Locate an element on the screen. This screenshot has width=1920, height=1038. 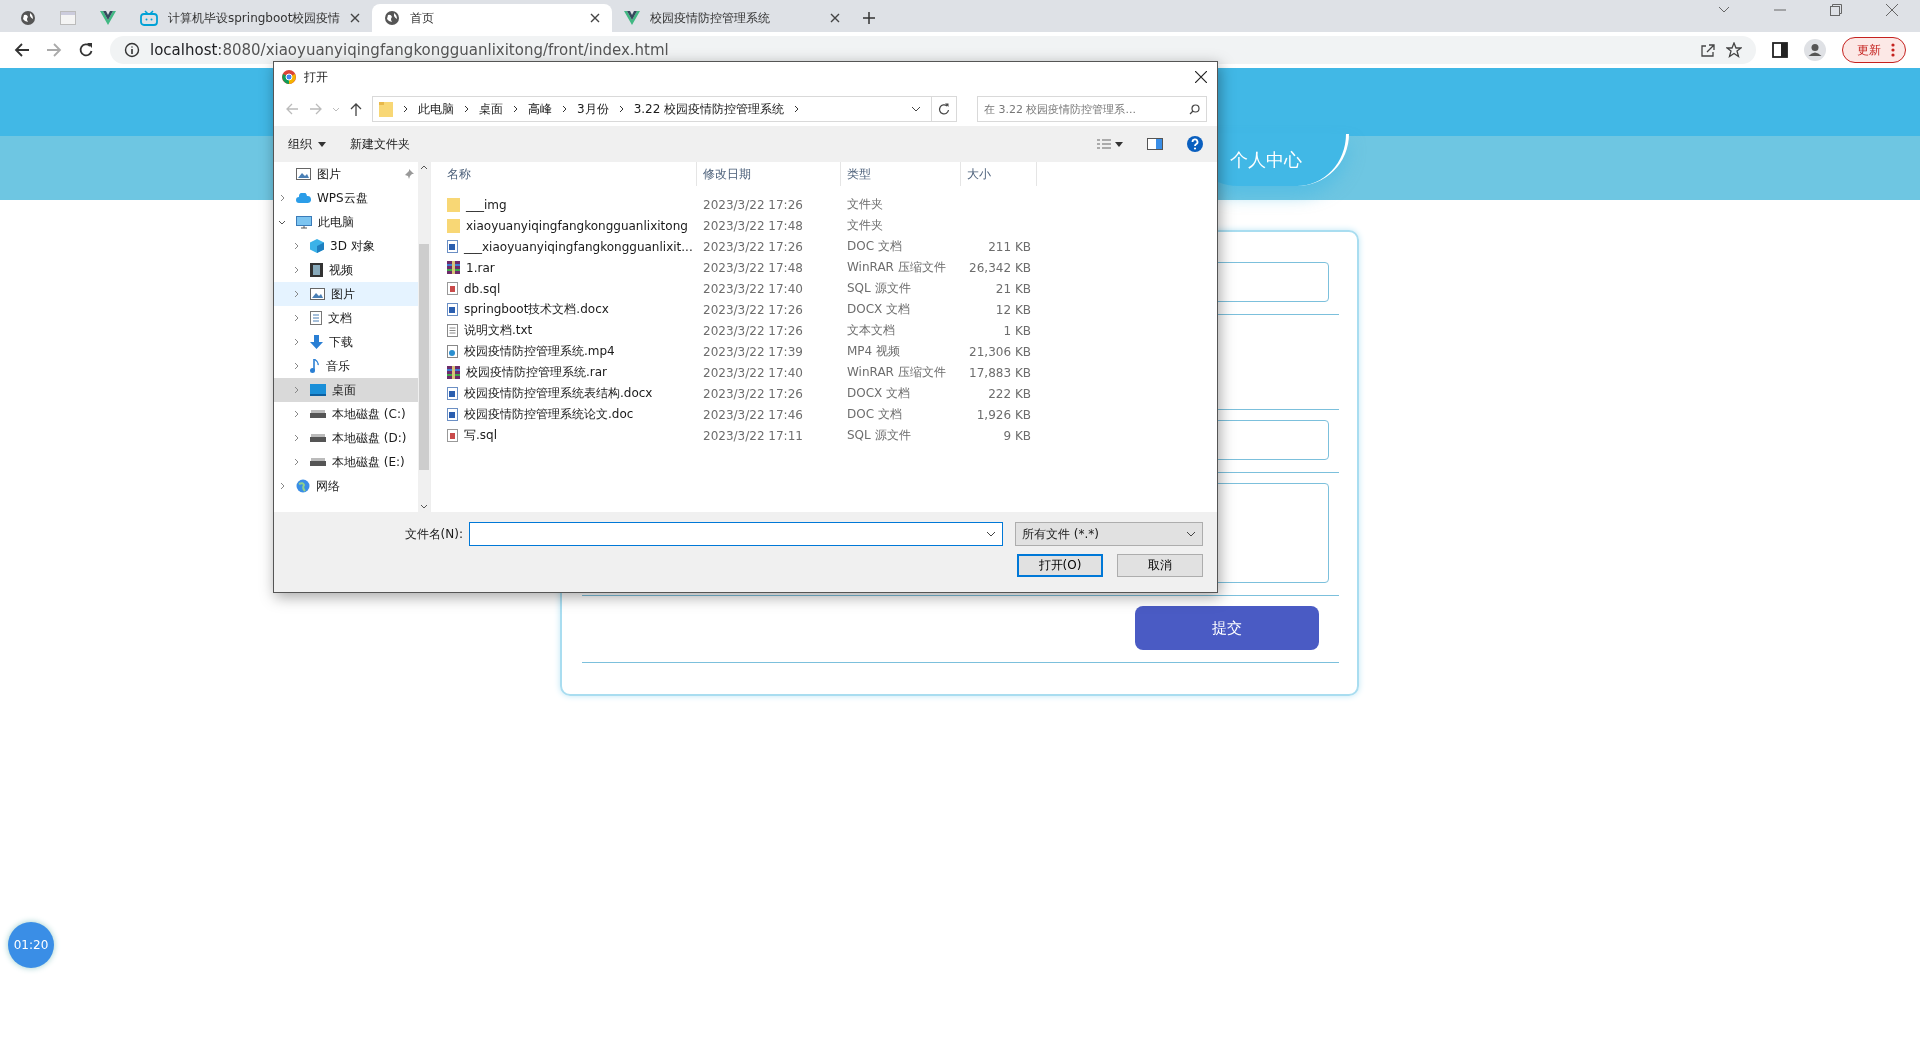
file-name: 校园疫情防控管理系统.rar is located at coordinates (569, 372).